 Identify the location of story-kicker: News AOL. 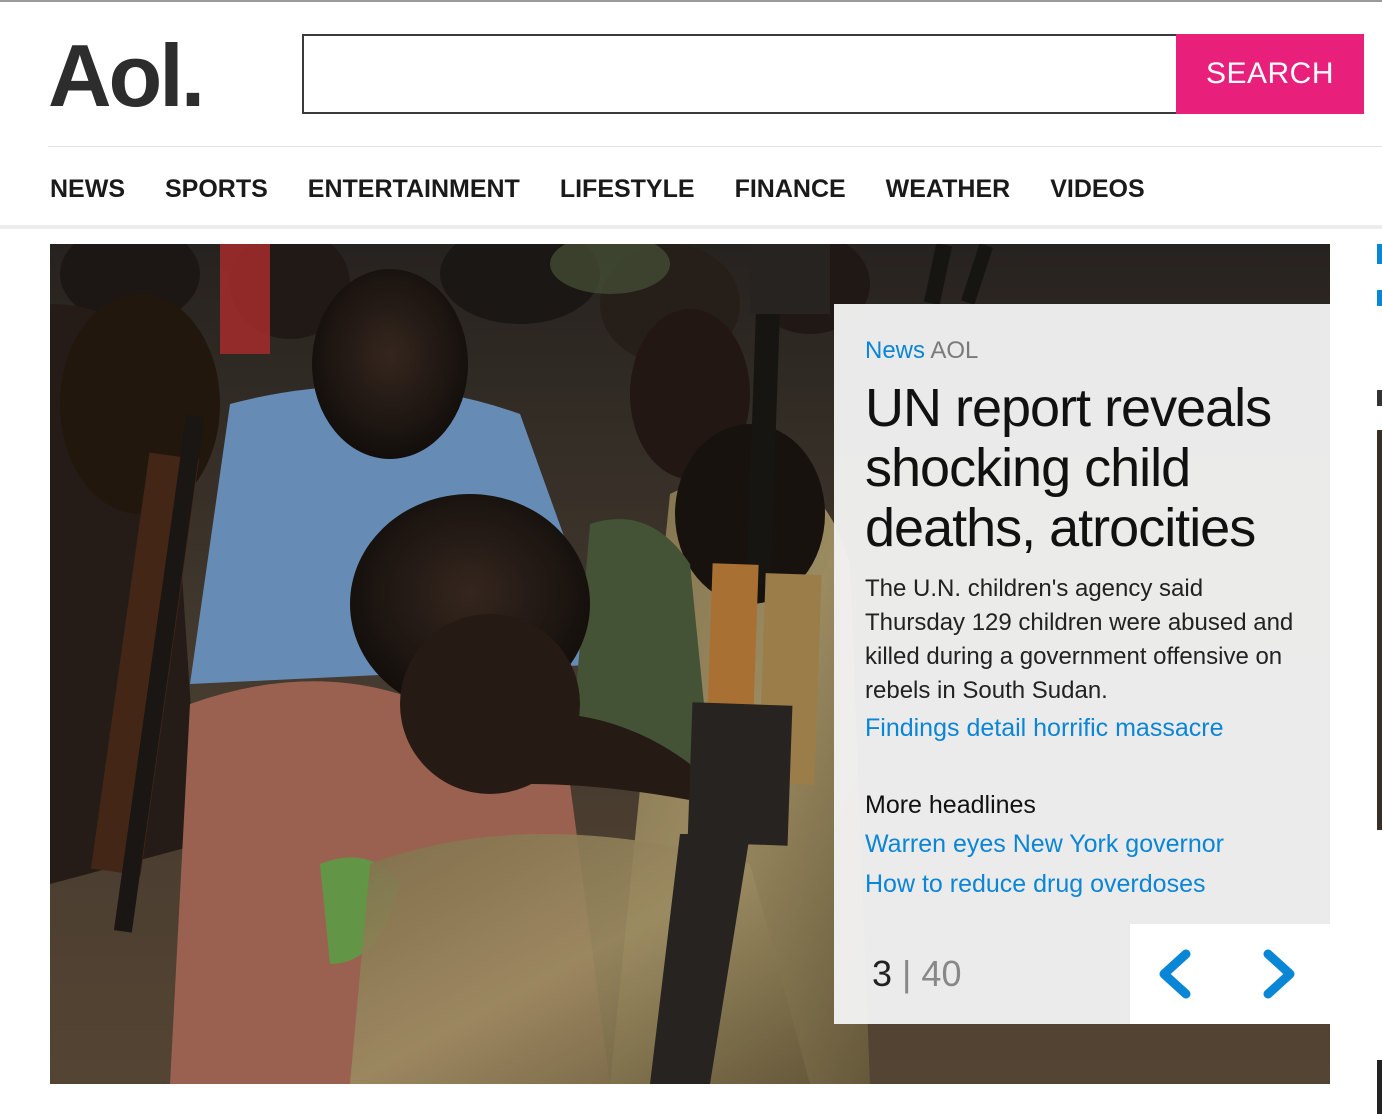
(1082, 351).